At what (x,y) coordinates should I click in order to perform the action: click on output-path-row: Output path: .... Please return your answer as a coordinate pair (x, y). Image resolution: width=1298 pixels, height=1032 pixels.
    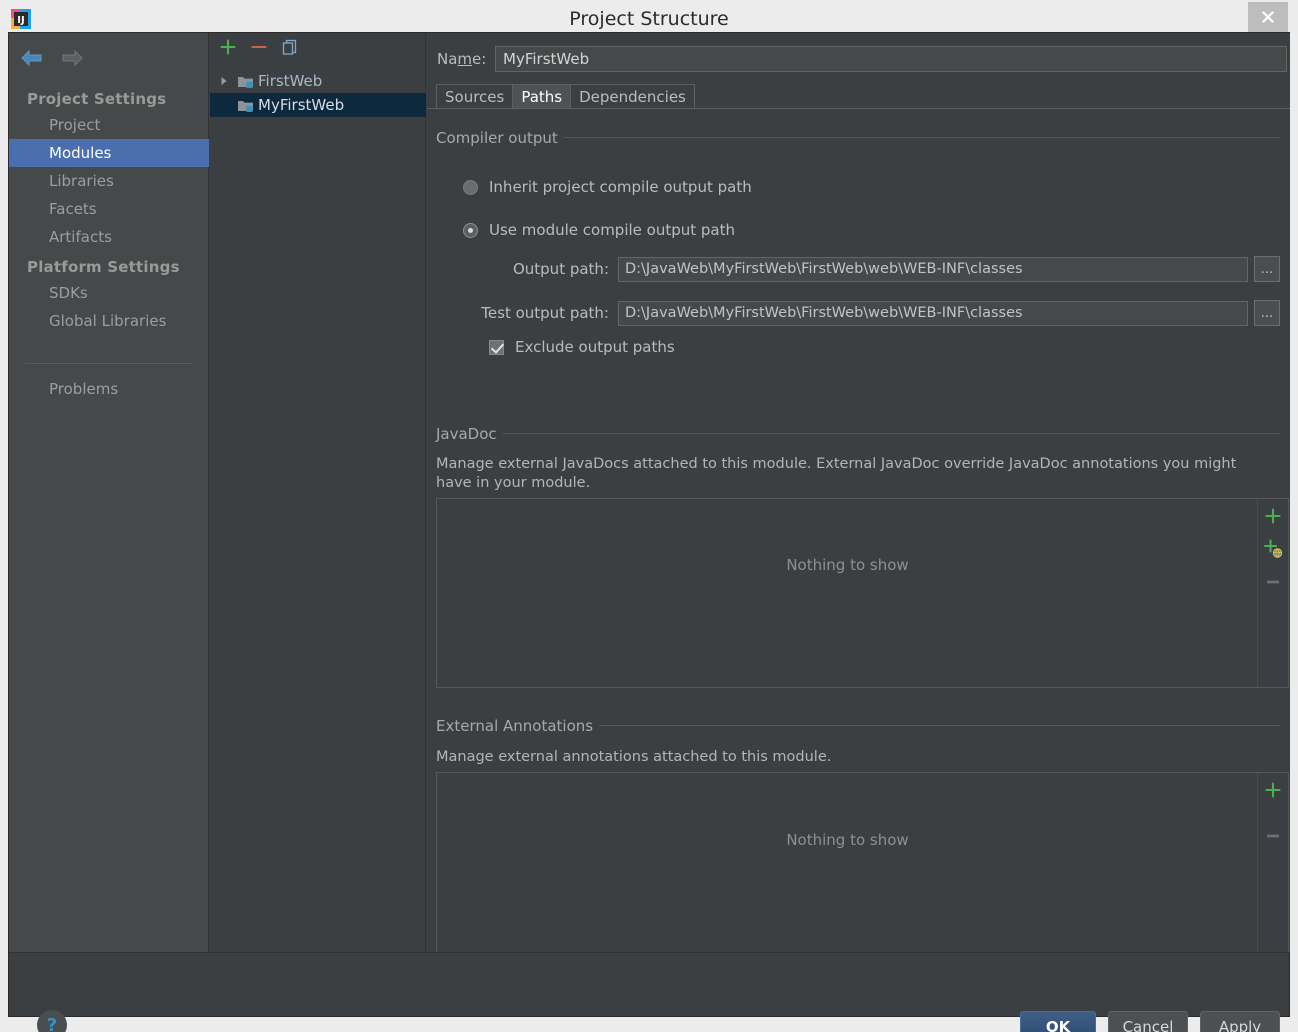
    Looking at the image, I should click on (864, 269).